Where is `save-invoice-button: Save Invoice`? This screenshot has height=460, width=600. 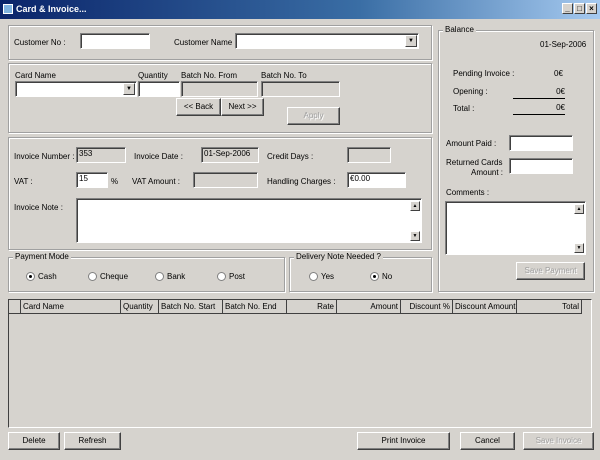
save-invoice-button: Save Invoice is located at coordinates (558, 441).